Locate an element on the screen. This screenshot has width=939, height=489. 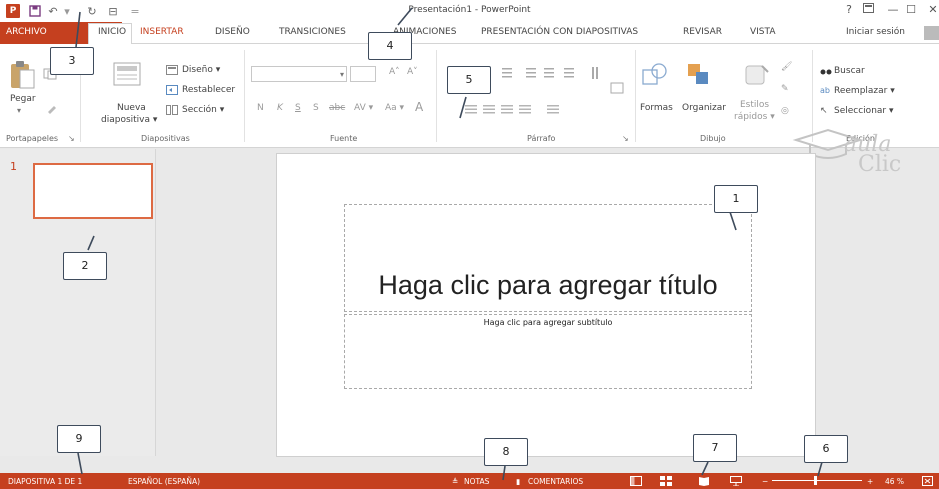
callout-6: 6 is located at coordinates (826, 449).